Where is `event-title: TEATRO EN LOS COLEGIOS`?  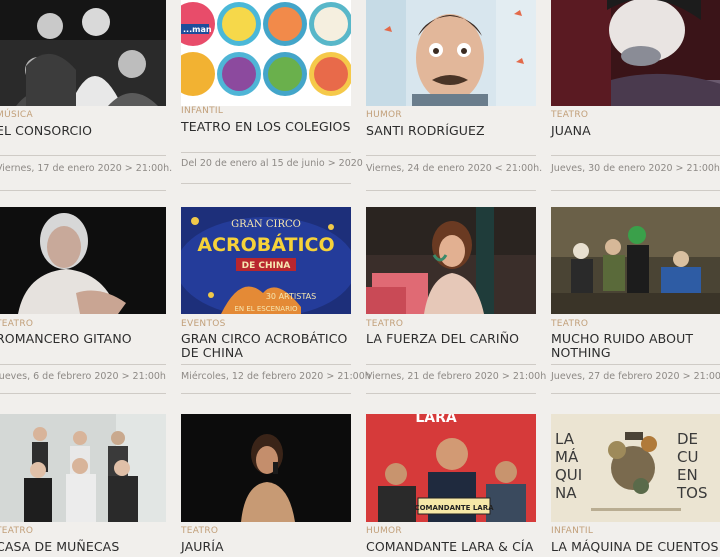
event-title: TEATRO EN LOS COLEGIOS is located at coordinates (266, 127).